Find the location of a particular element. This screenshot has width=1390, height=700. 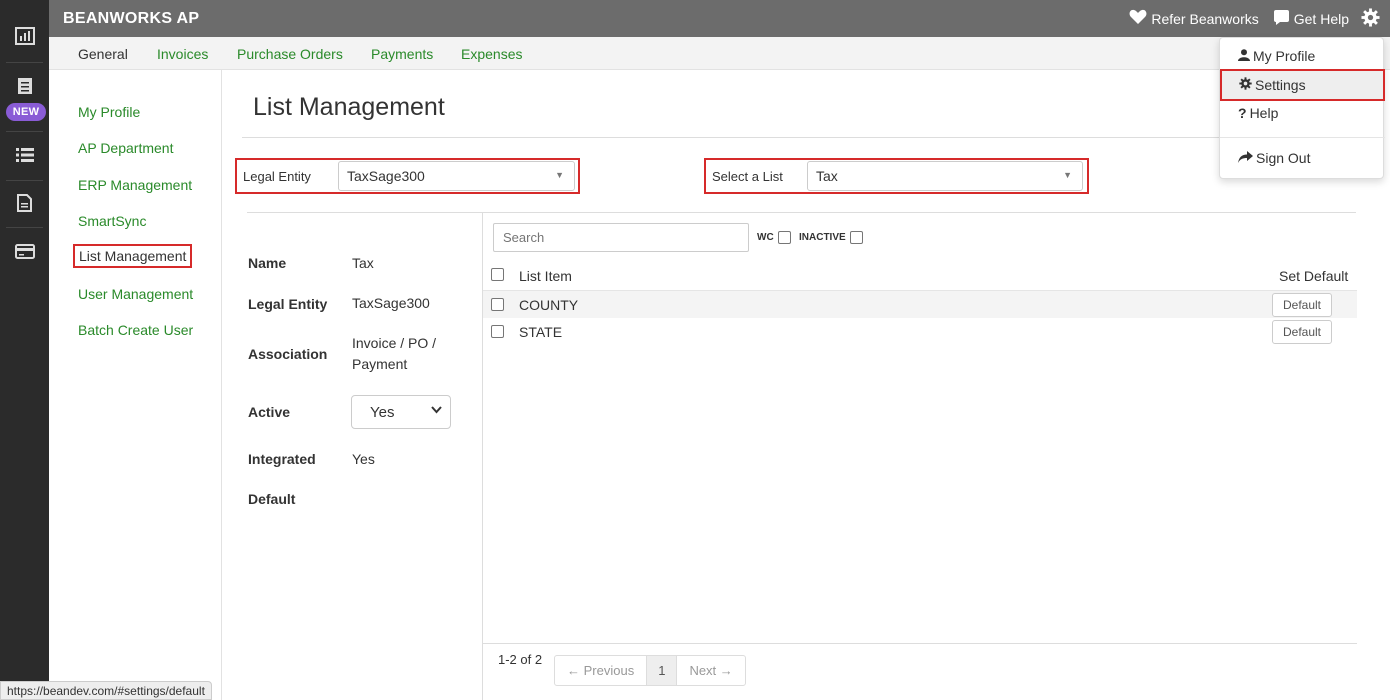

sidebar-item-erp-management: ERP Management is located at coordinates (135, 185).